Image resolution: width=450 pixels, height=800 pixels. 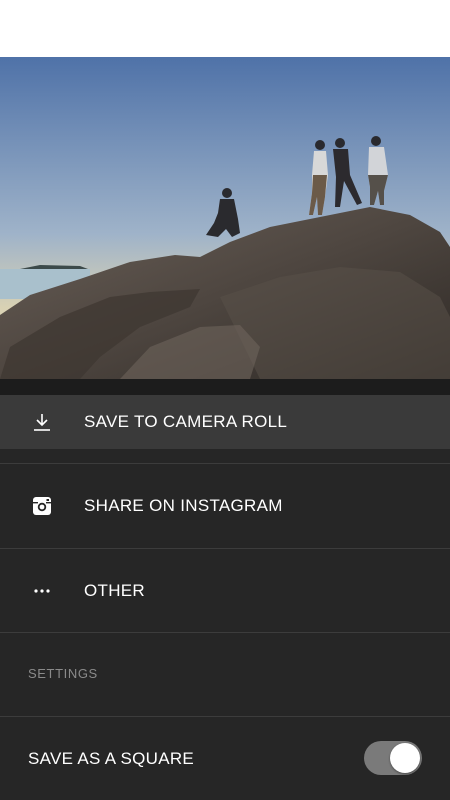 I want to click on top-bar, so click(x=225, y=28).